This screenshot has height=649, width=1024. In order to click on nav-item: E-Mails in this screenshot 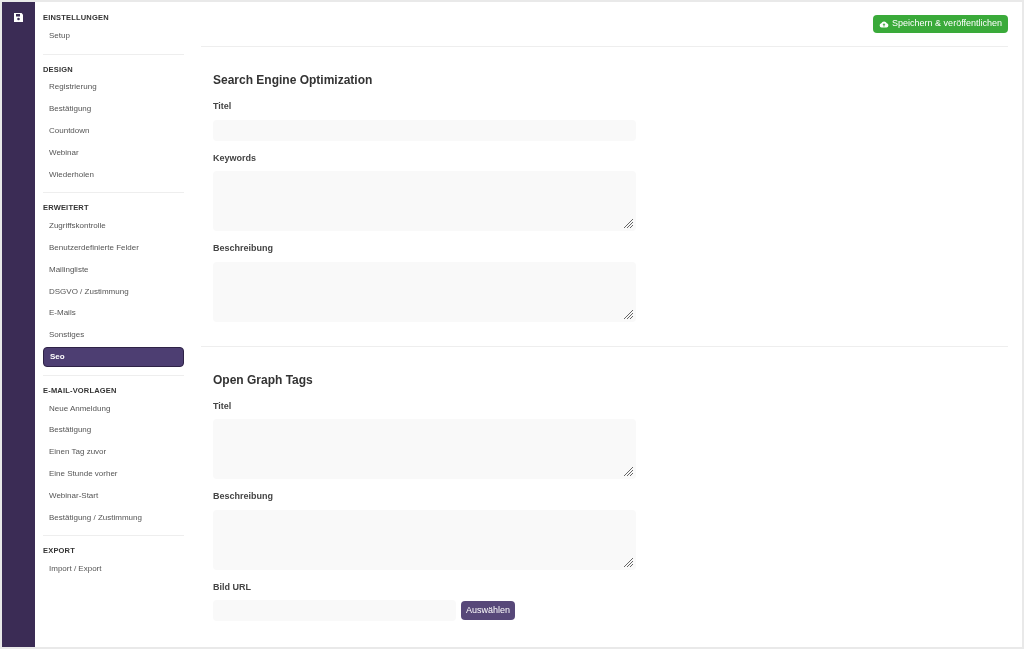, I will do `click(113, 313)`.